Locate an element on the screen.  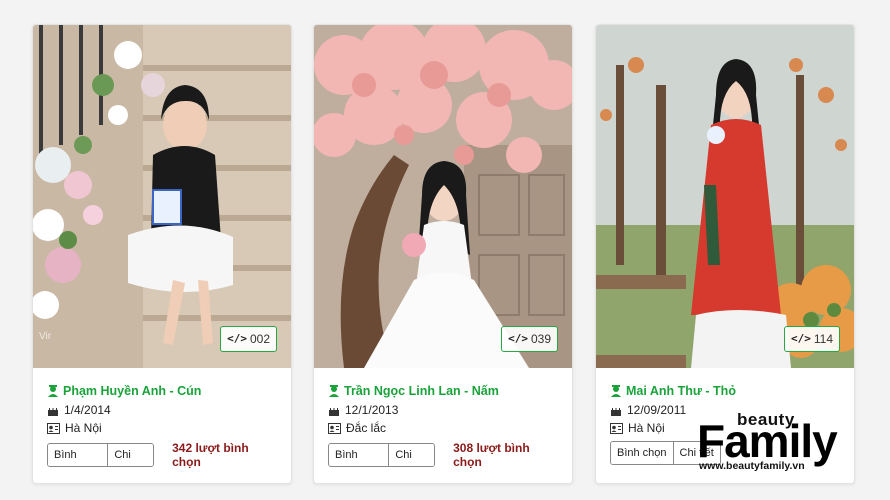
vote-count: 308 lượt bình chọn is located at coordinates (491, 455).